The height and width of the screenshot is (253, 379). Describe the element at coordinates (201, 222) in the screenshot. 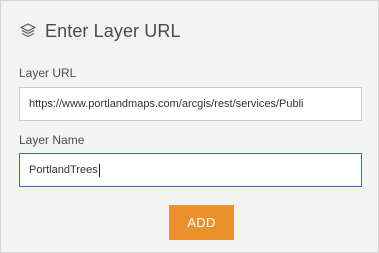

I see `add-button: ADD` at that location.